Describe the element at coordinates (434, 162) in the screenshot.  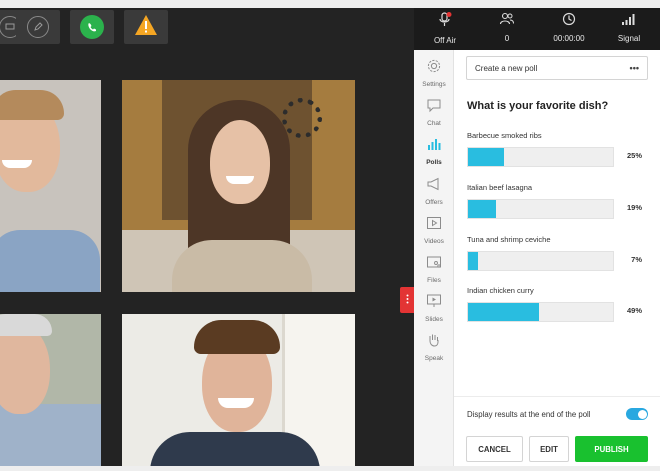
I see `nav-label: Polls` at that location.